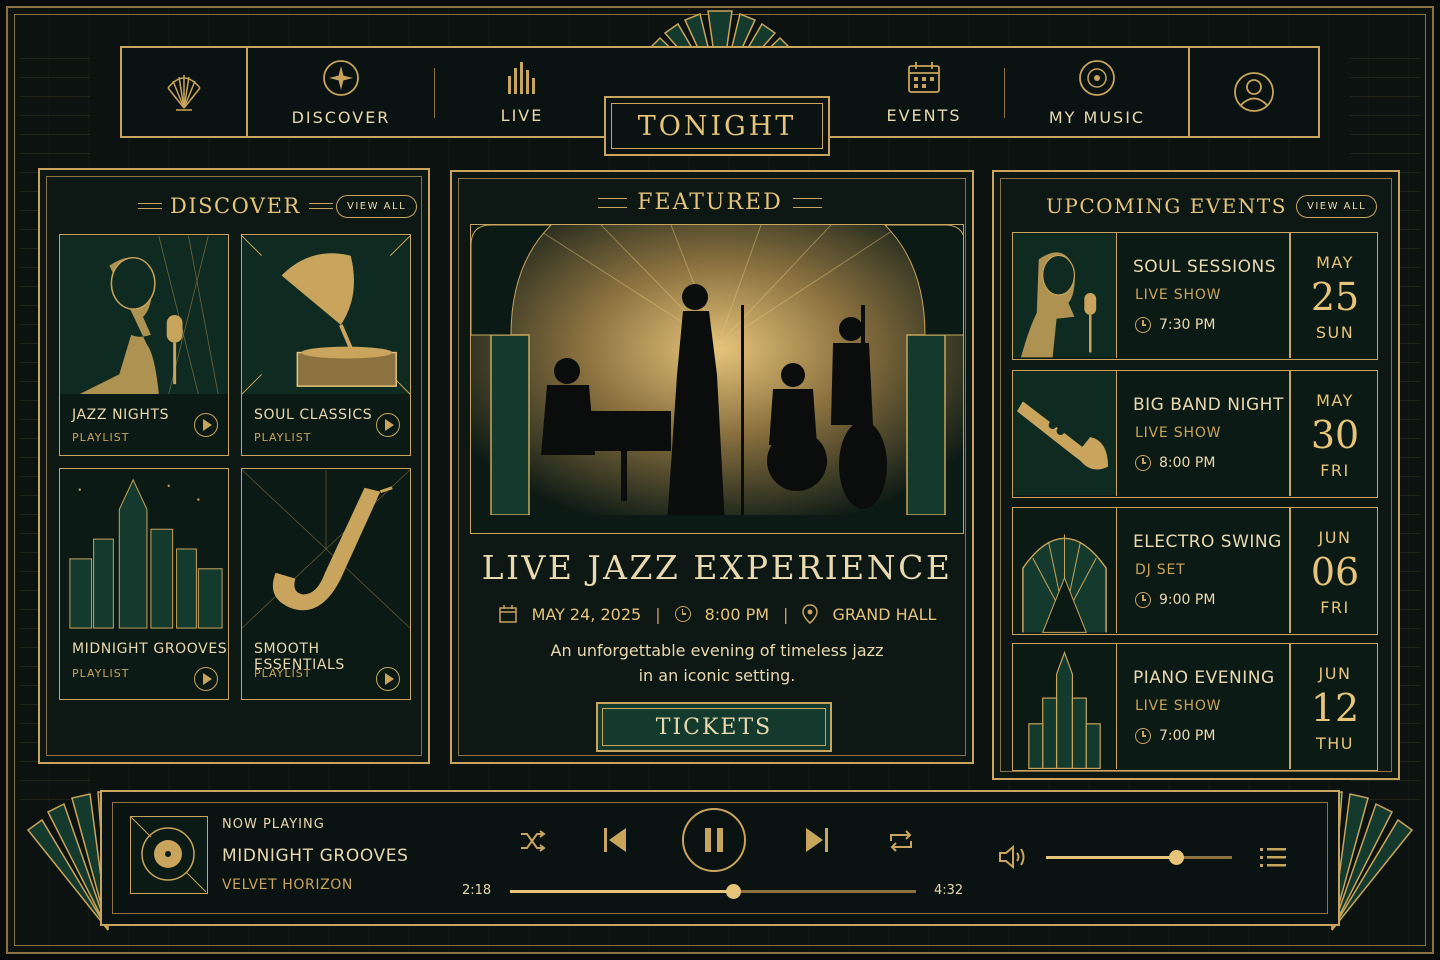 The image size is (1440, 960). I want to click on event-day: 25, so click(1335, 297).